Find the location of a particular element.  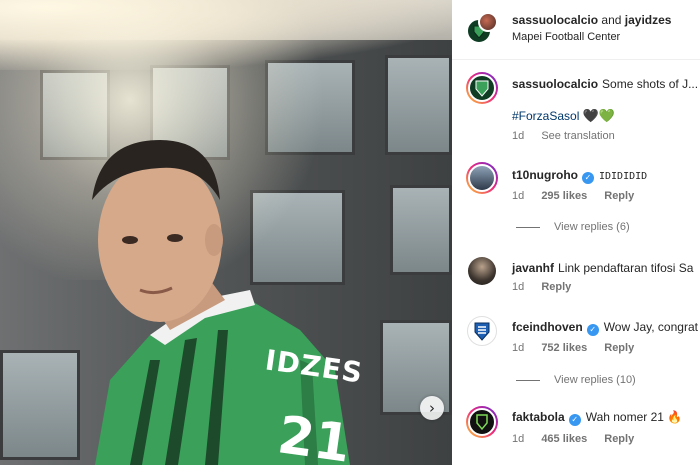

fire-emoji: 🔥 is located at coordinates (675, 417).